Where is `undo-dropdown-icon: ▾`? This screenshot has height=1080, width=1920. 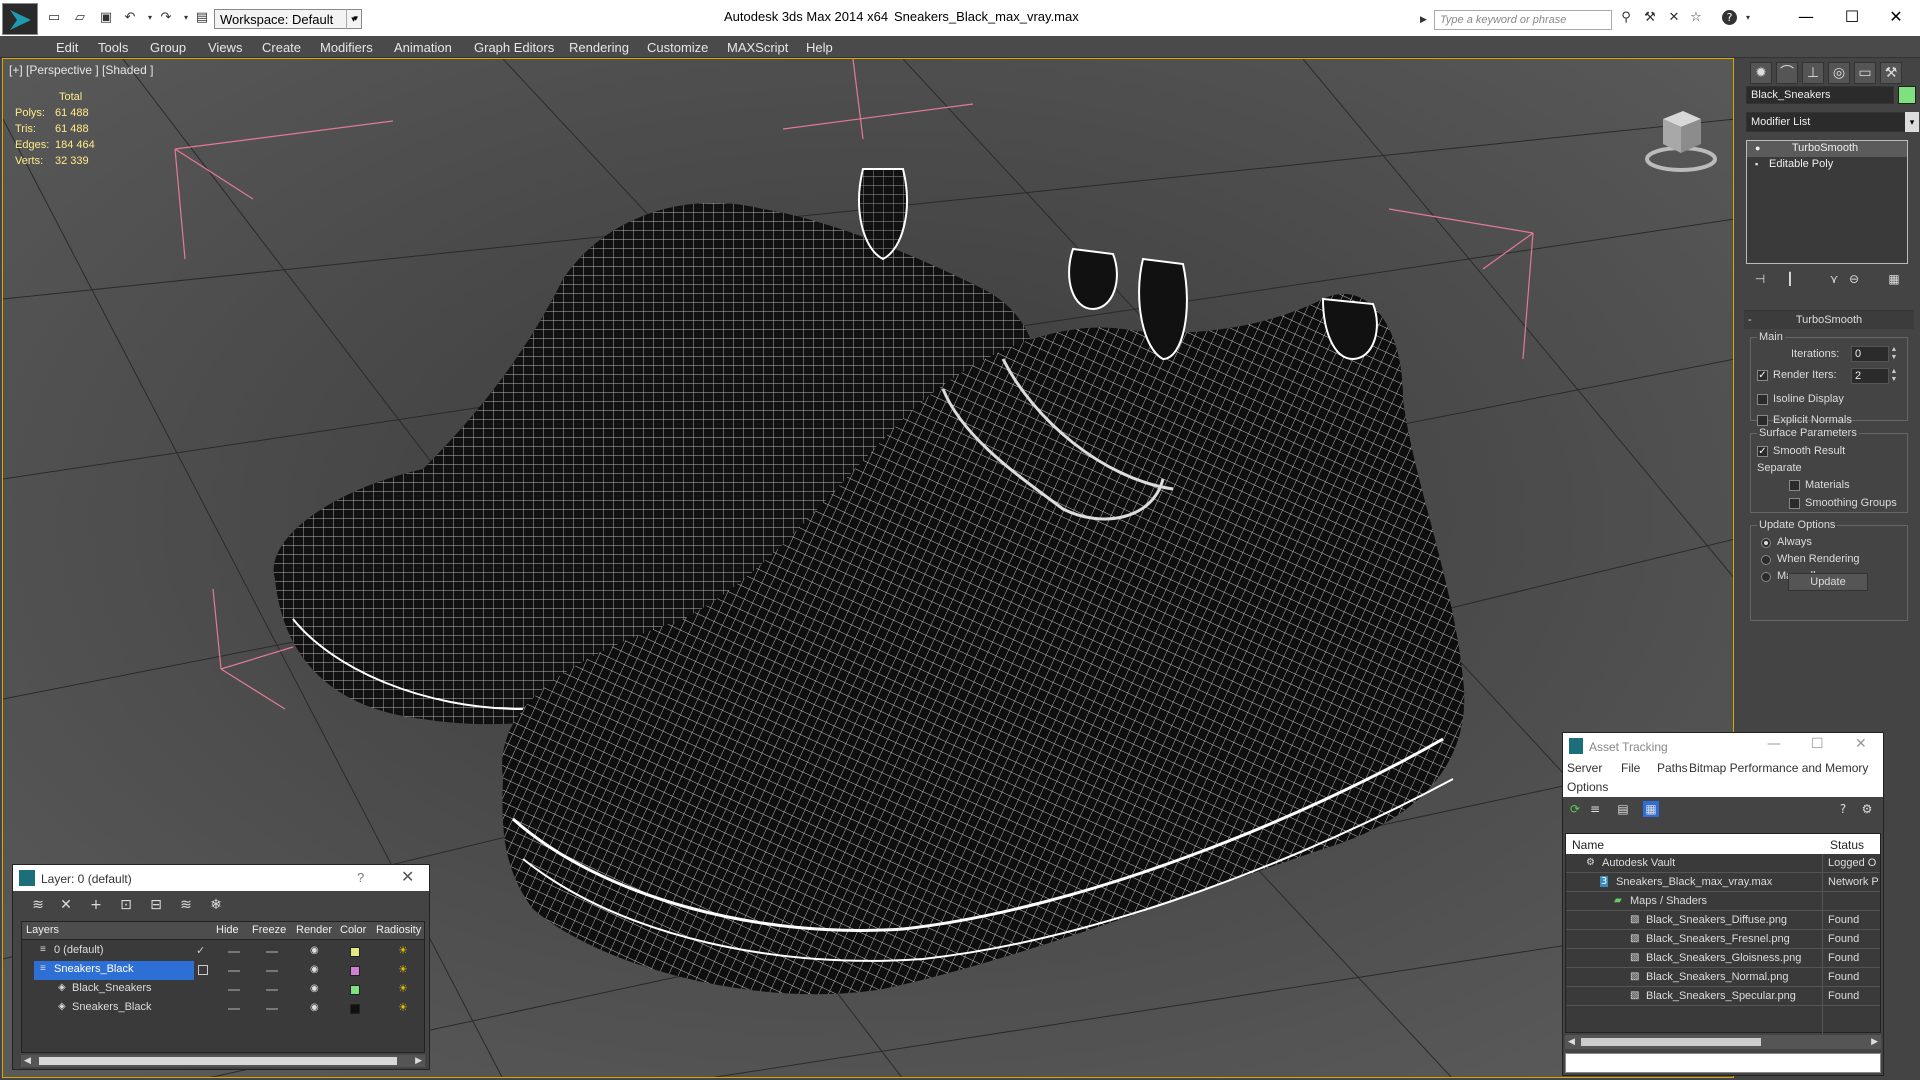 undo-dropdown-icon: ▾ is located at coordinates (150, 17).